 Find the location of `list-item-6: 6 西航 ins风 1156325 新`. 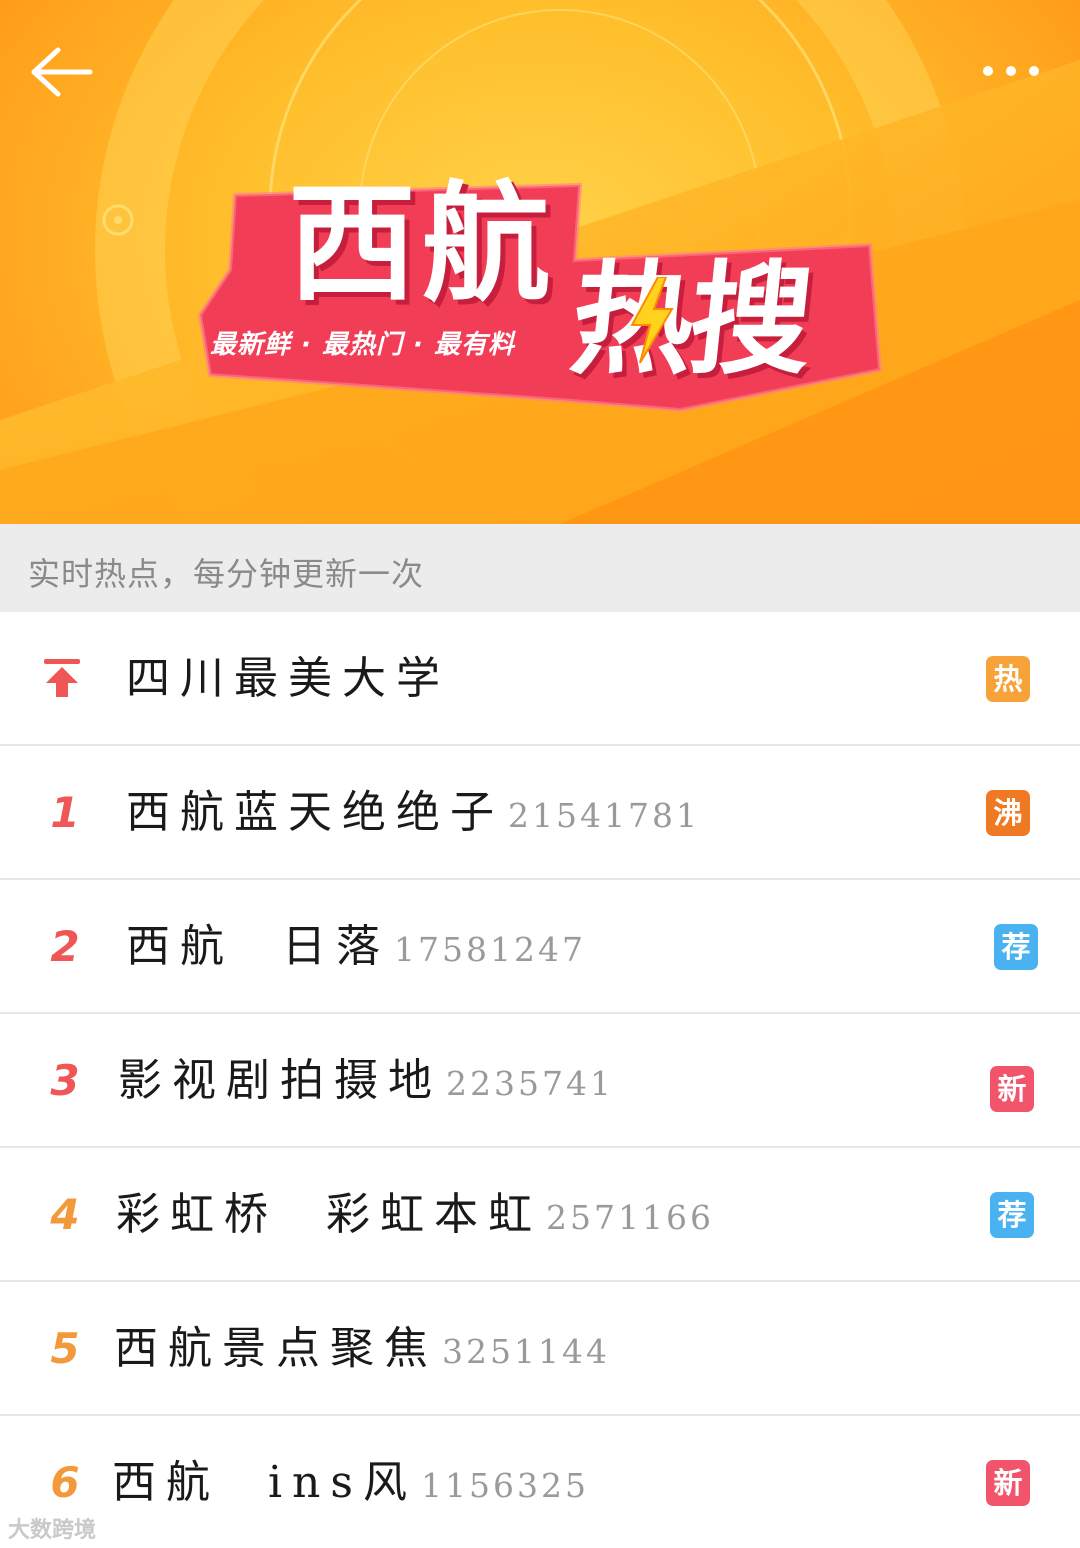

list-item-6: 6 西航 ins风 1156325 新 is located at coordinates (540, 1482).